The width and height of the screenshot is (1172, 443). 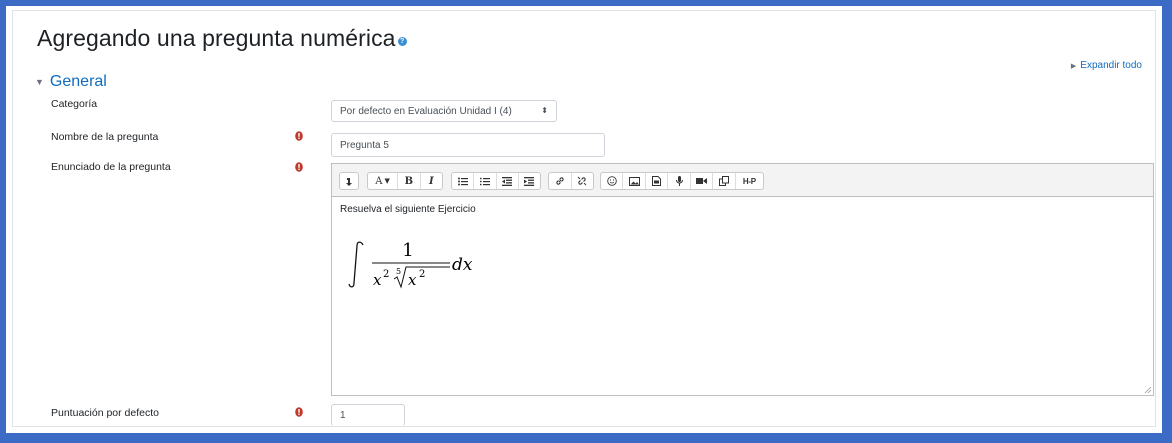 What do you see at coordinates (508, 181) in the screenshot?
I see `outdent-icon` at bounding box center [508, 181].